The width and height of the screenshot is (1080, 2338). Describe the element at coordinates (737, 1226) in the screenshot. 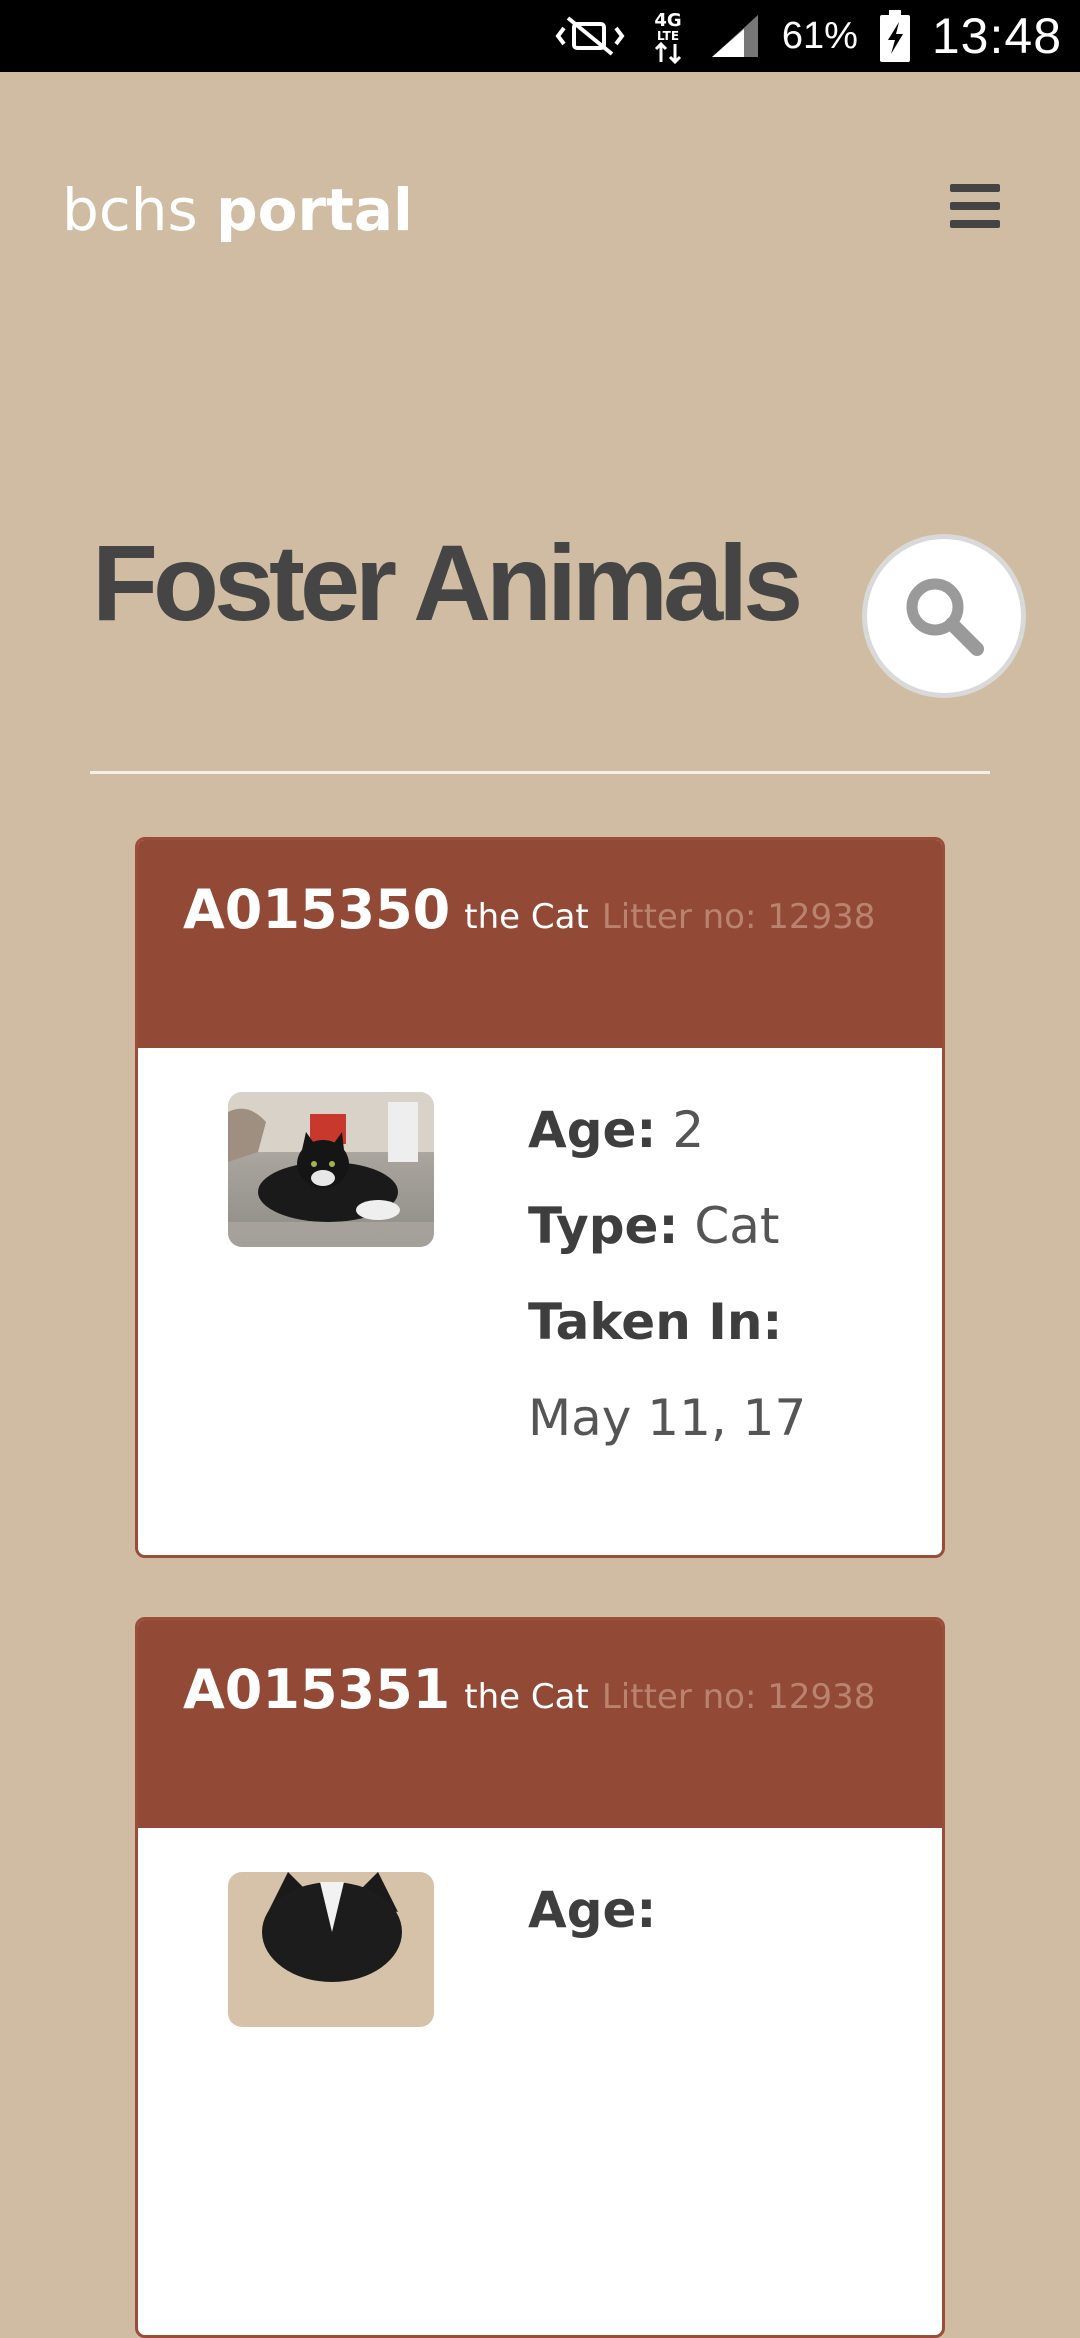

I see `type-value: Cat` at that location.